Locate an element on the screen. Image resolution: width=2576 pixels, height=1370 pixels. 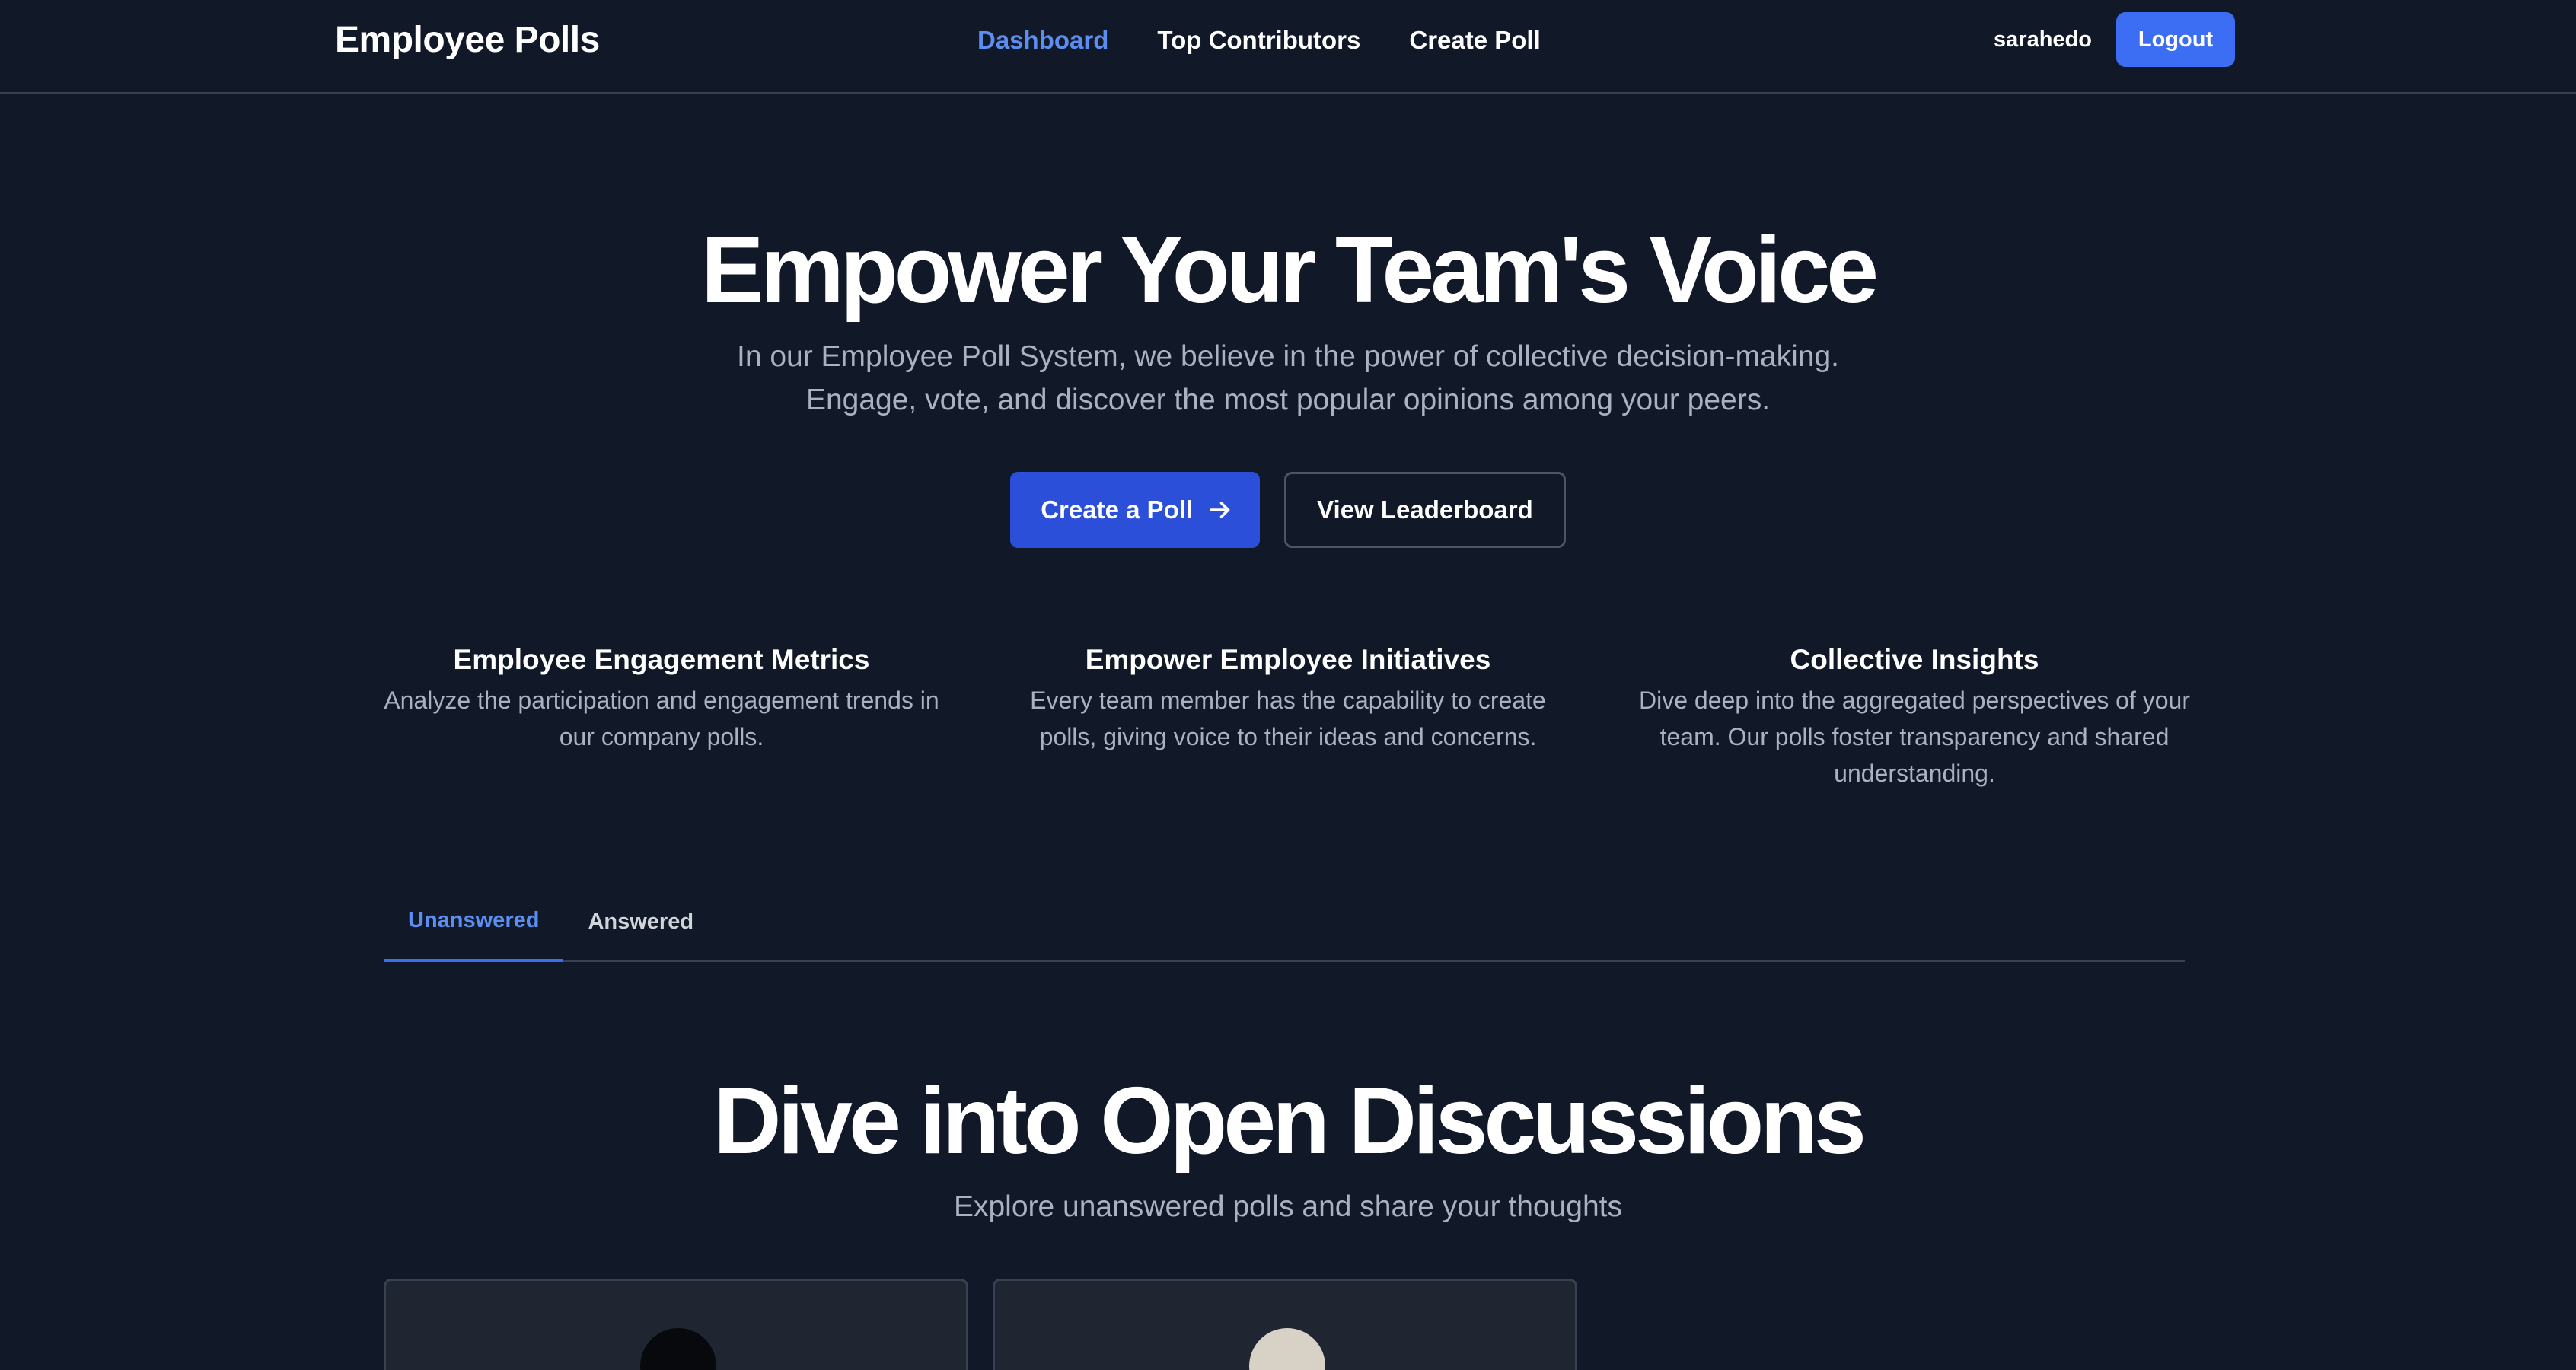
view-leaderboard-button-label: View Leaderboard is located at coordinates (1425, 509).